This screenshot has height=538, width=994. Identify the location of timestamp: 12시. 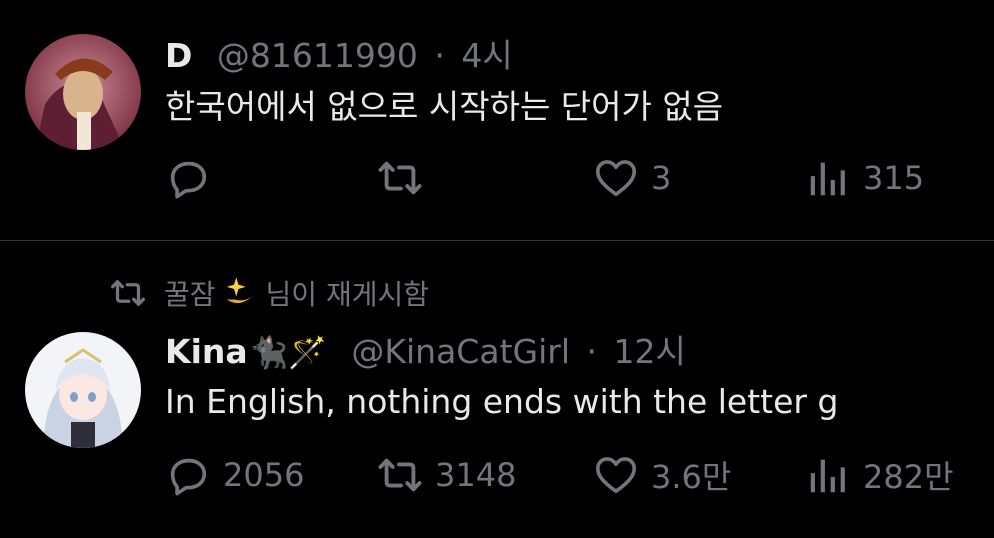
(649, 351).